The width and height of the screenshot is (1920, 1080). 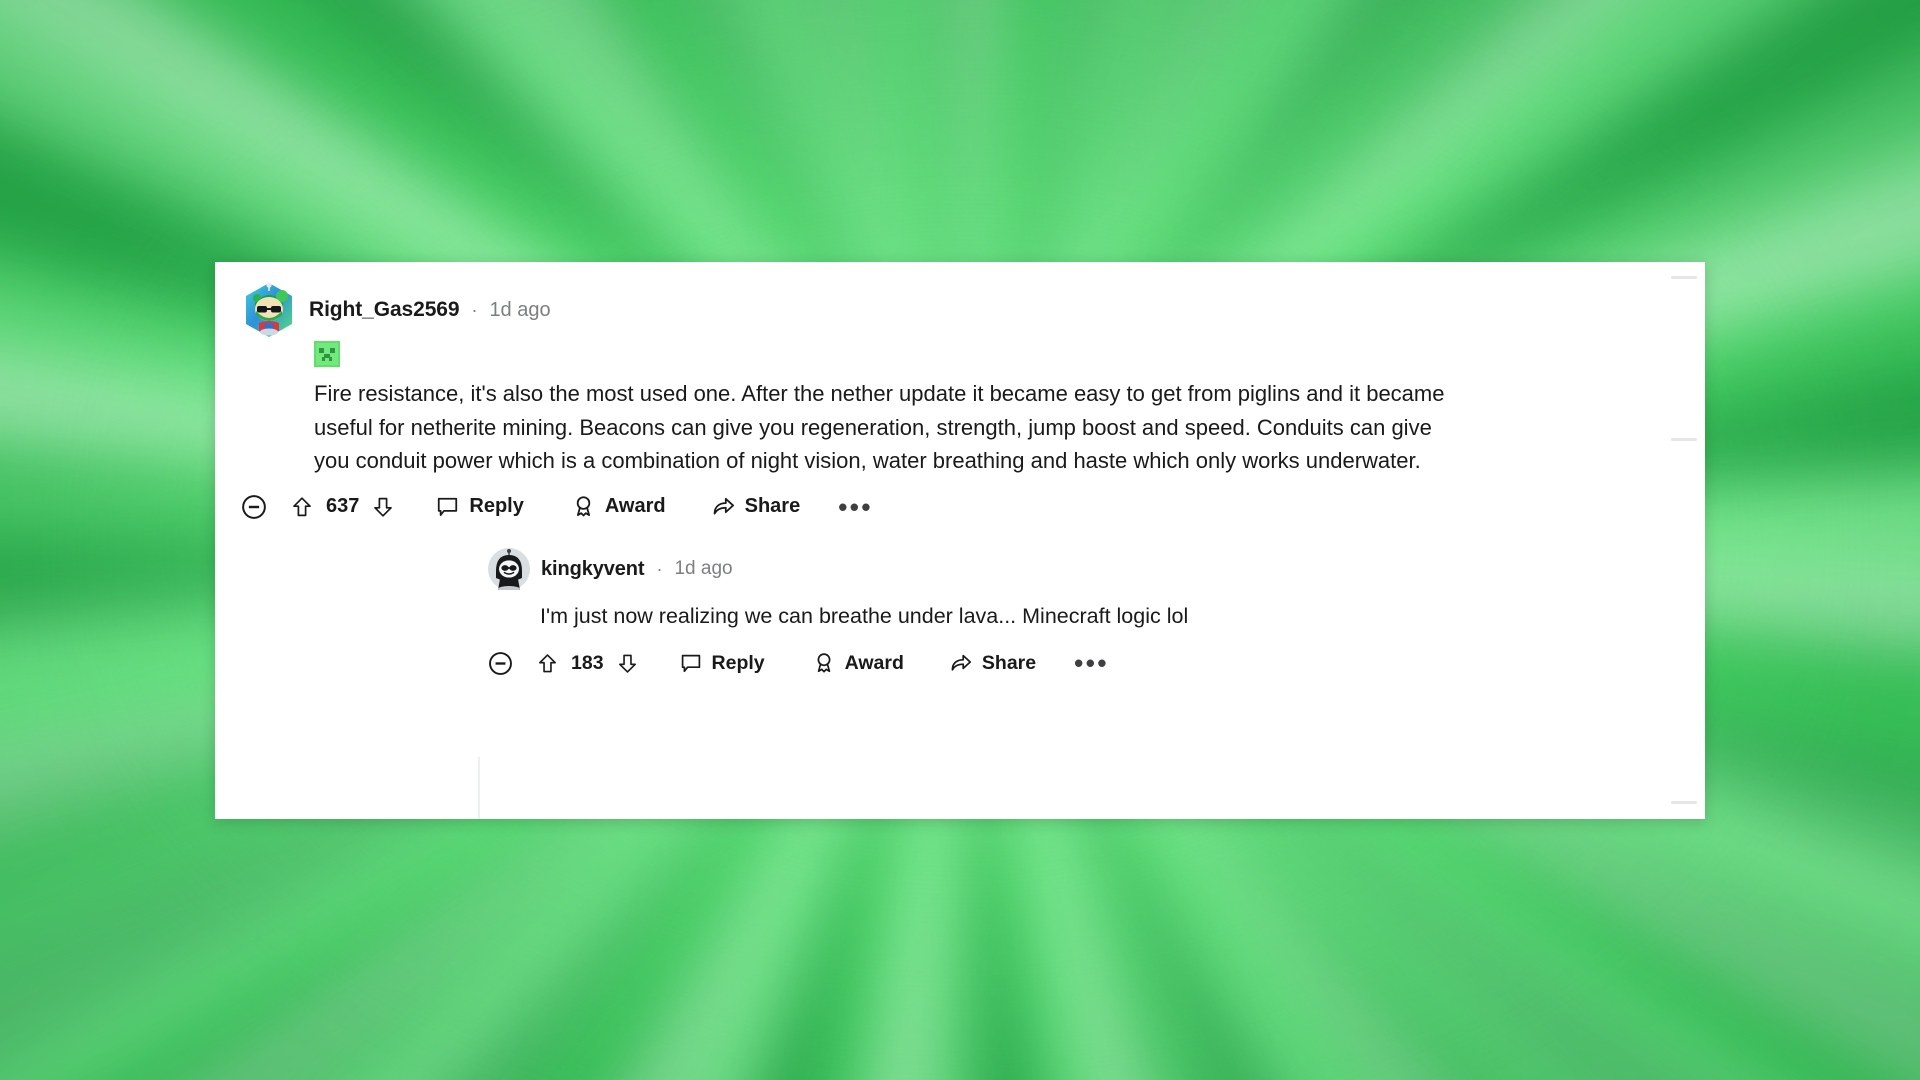 I want to click on vote-score: 183, so click(x=587, y=662).